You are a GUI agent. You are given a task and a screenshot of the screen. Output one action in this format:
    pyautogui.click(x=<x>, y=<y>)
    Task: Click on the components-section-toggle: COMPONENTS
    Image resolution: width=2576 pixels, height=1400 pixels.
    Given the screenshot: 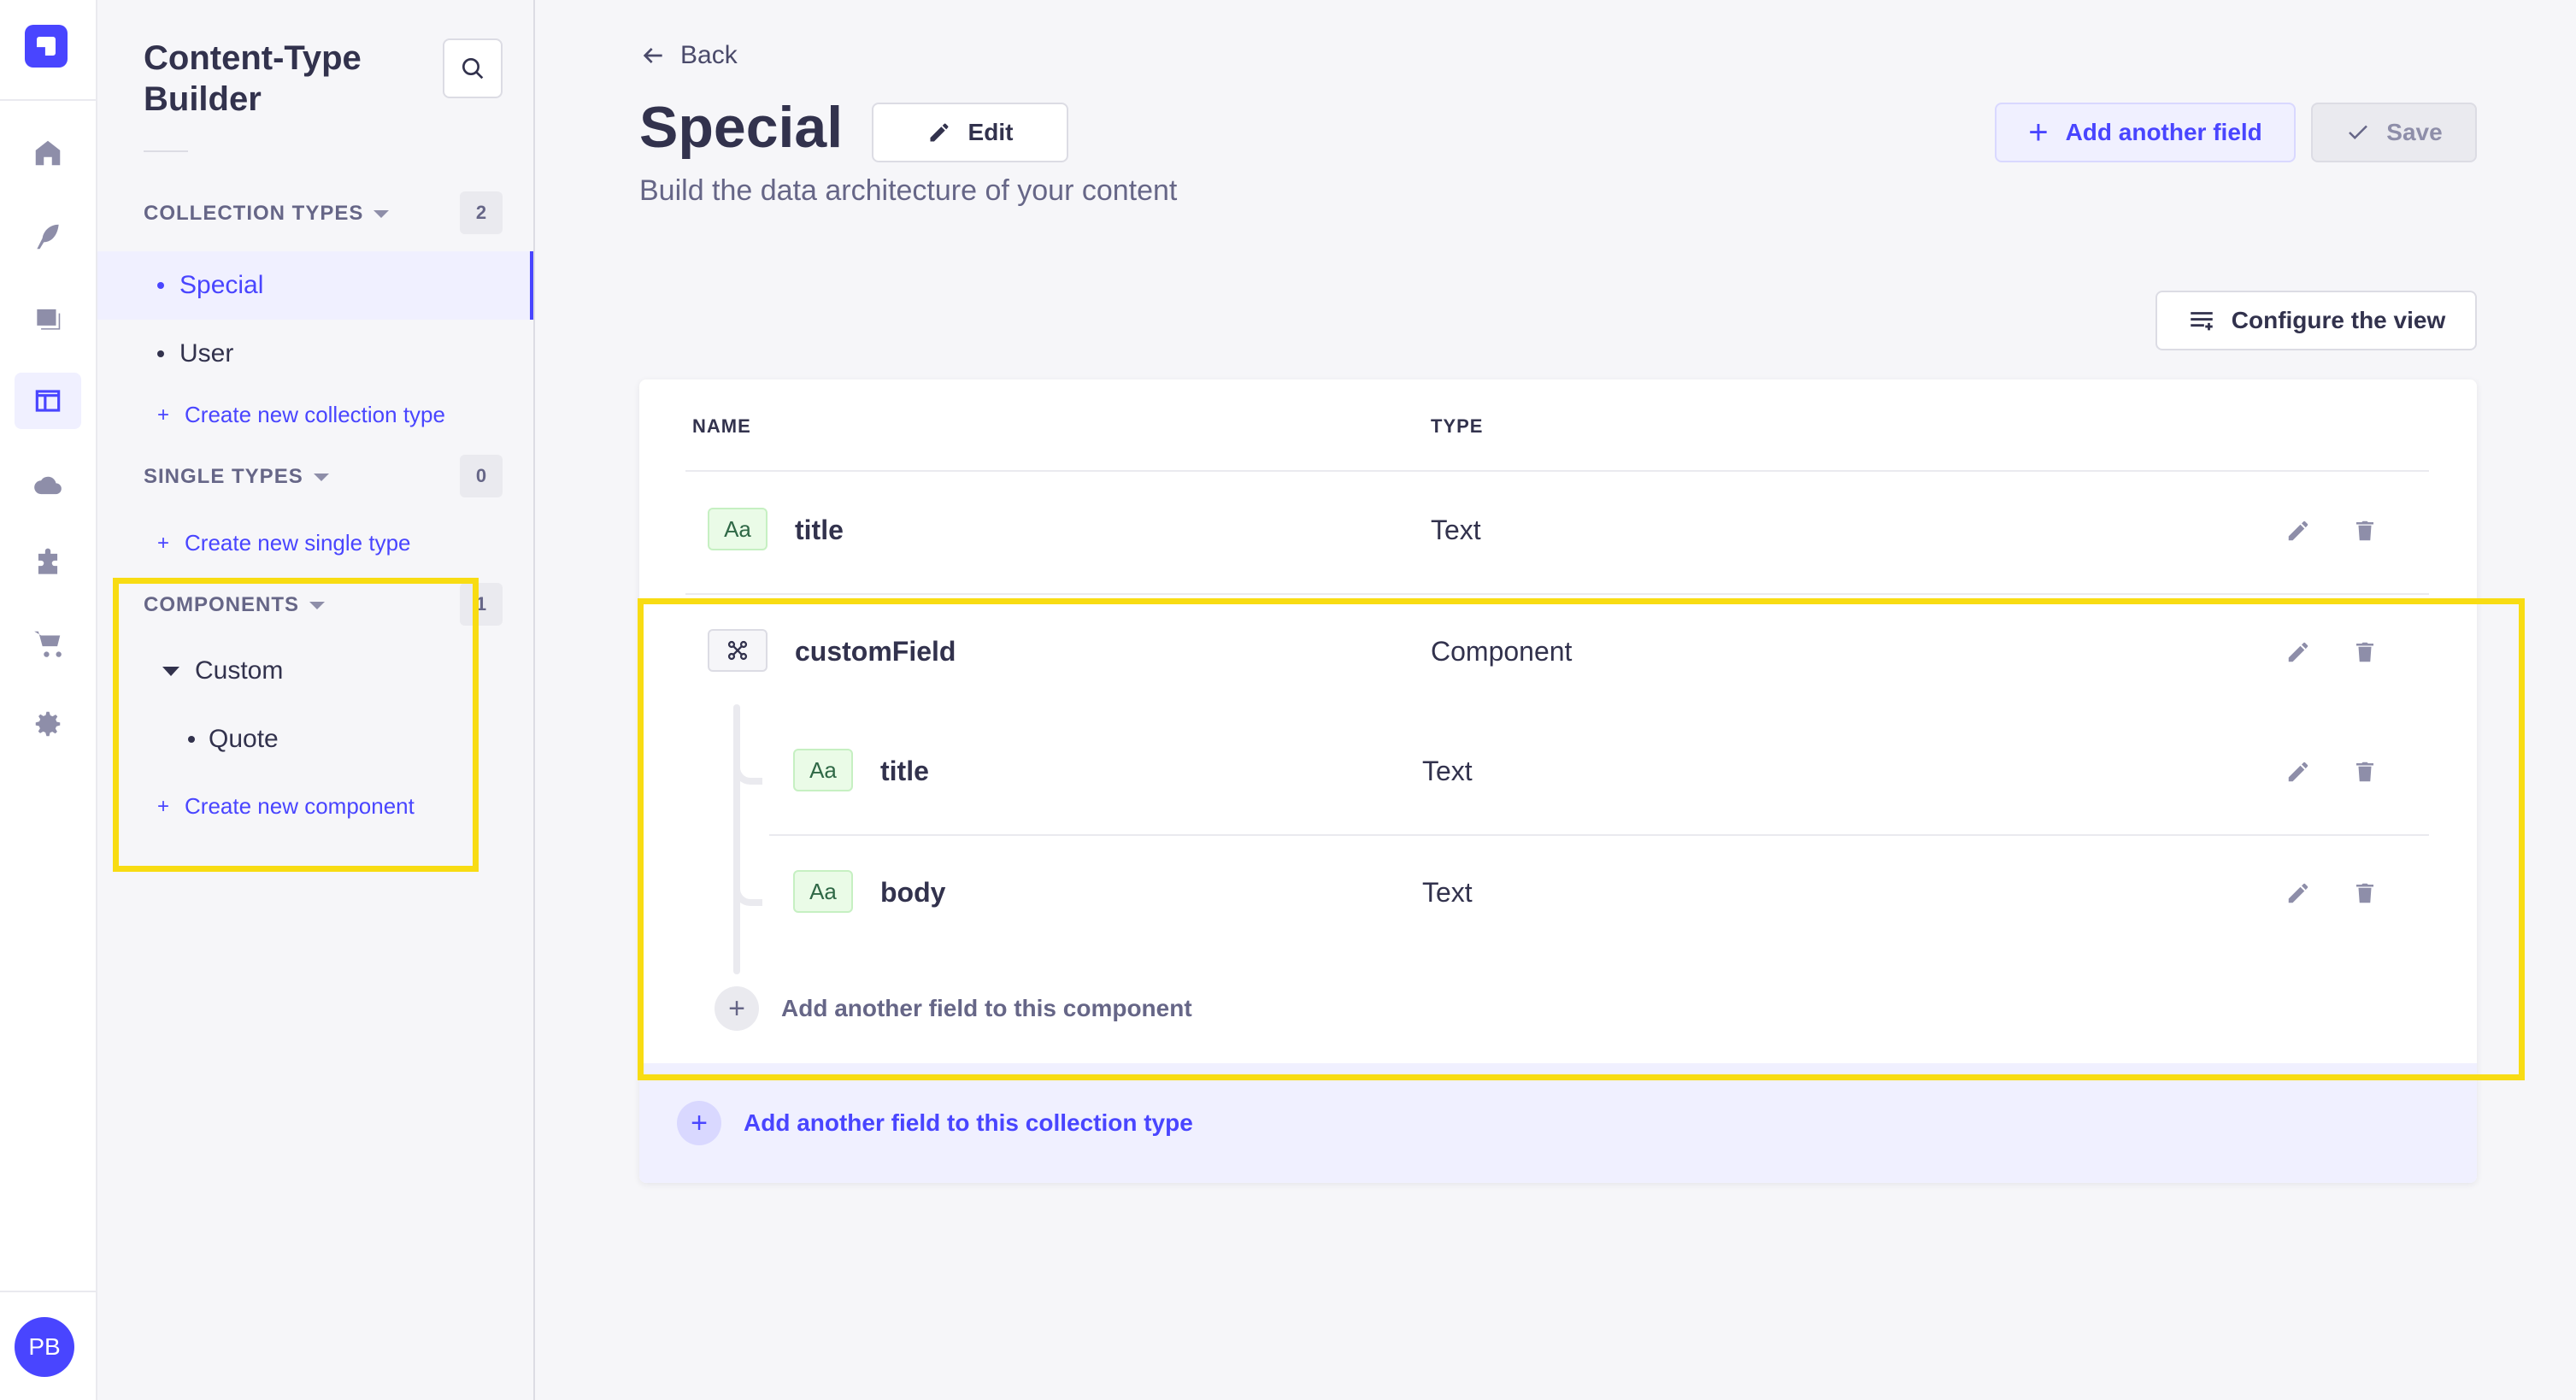 What is the action you would take?
    pyautogui.click(x=235, y=605)
    